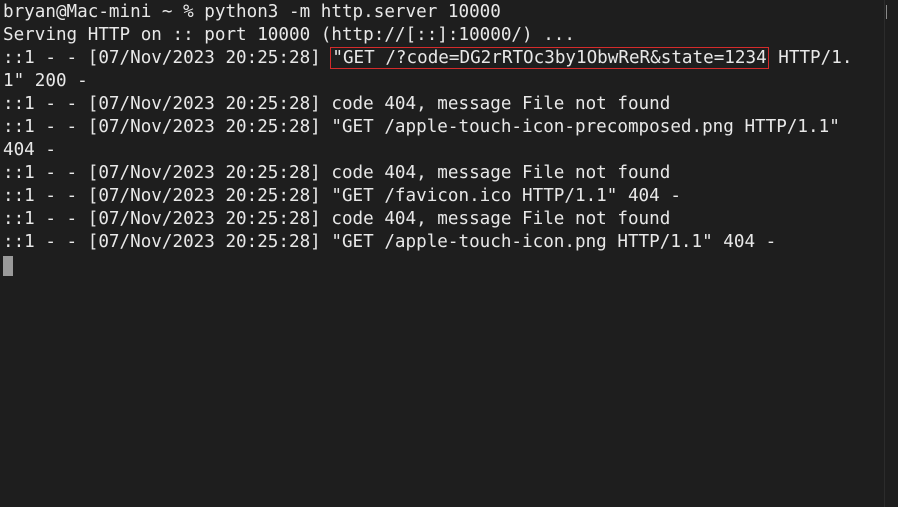 This screenshot has width=898, height=507. Describe the element at coordinates (450, 265) in the screenshot. I see `cursor-line` at that location.